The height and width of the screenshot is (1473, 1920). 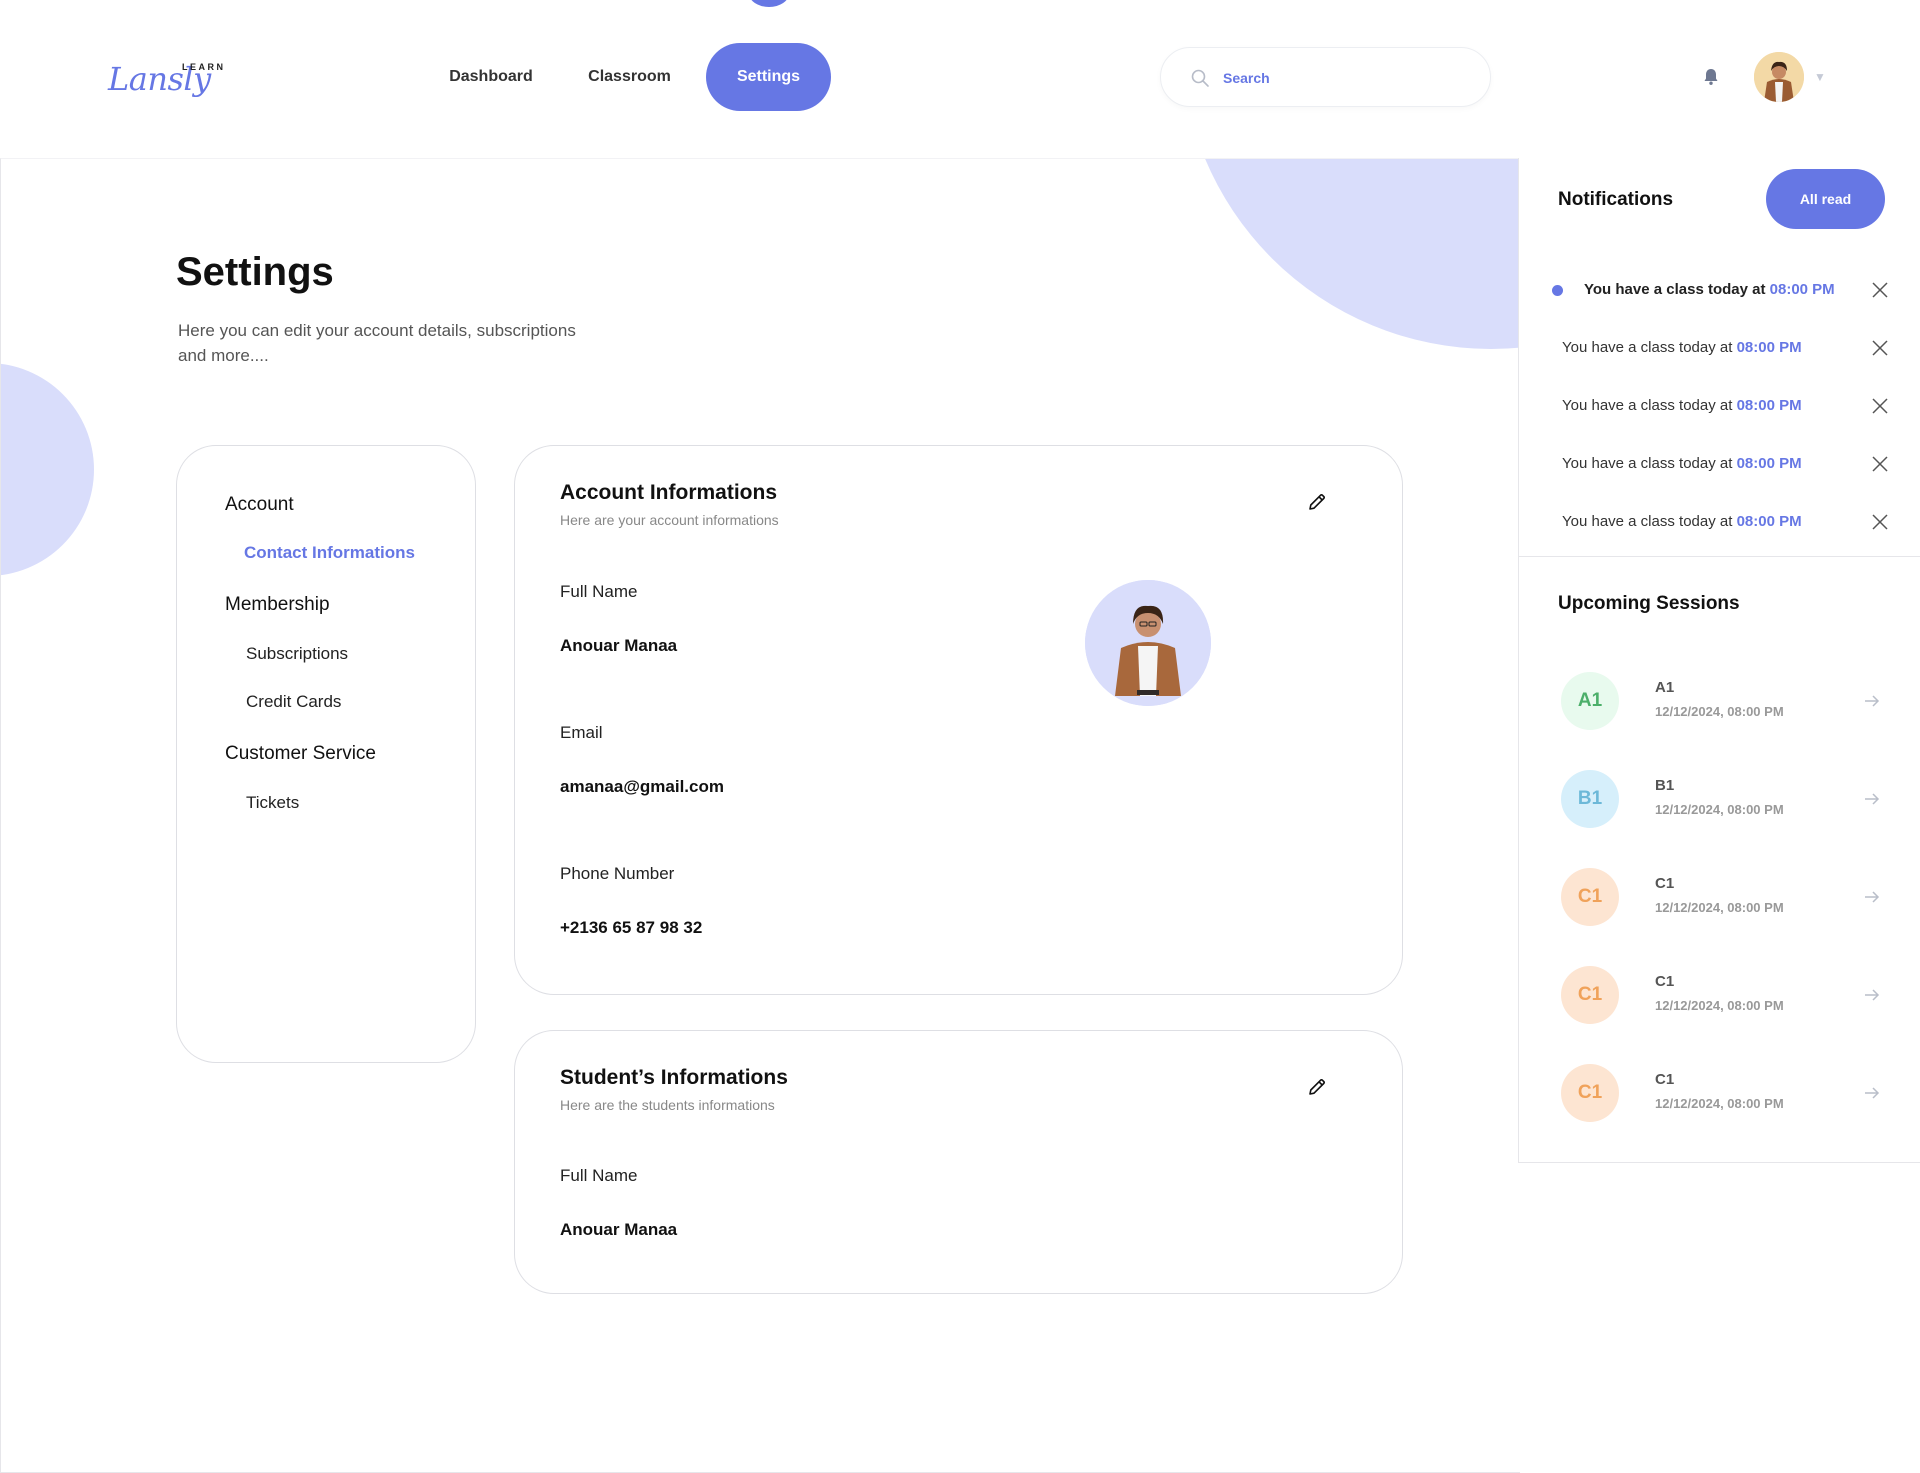 What do you see at coordinates (629, 77) in the screenshot?
I see `nav-classroom: Classroom` at bounding box center [629, 77].